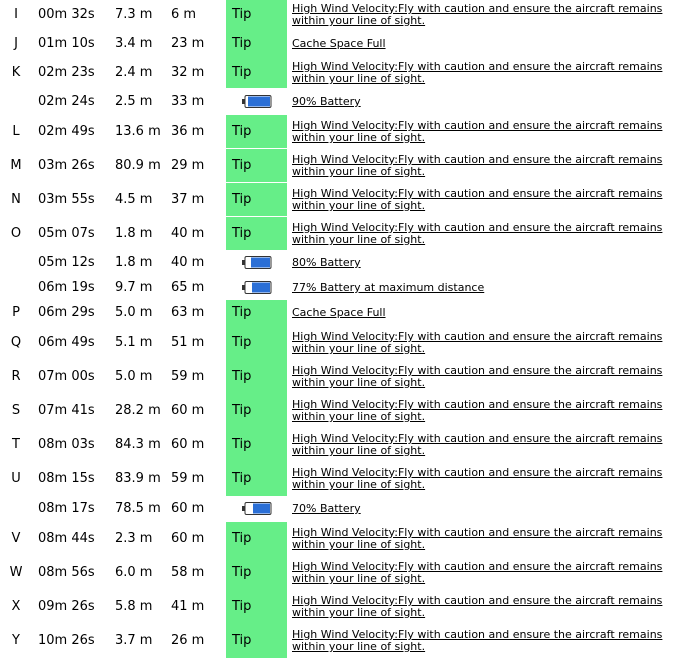 The image size is (685, 659). Describe the element at coordinates (134, 342) in the screenshot. I see `event-altitude: 5.1 m` at that location.